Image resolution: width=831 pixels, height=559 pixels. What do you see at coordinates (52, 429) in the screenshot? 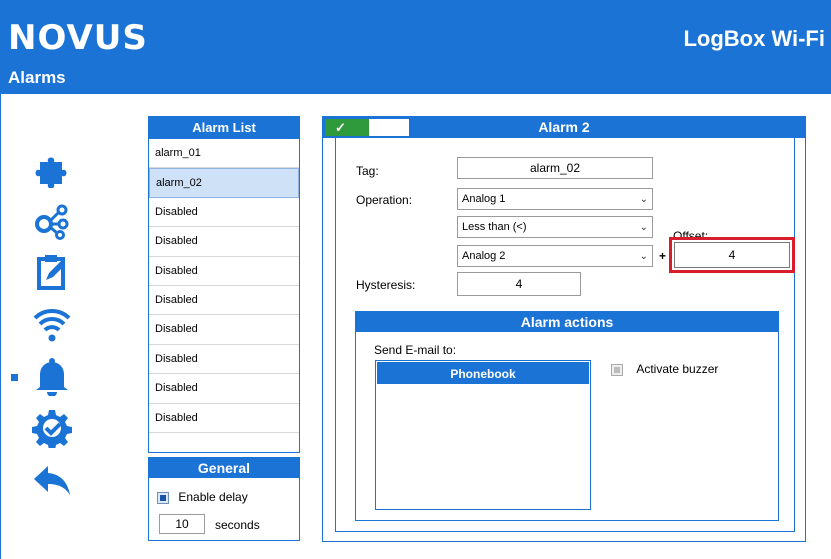
I see `settings-check-icon` at bounding box center [52, 429].